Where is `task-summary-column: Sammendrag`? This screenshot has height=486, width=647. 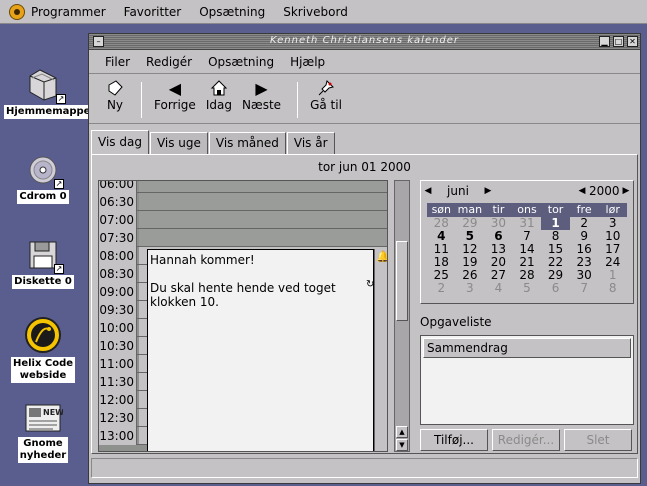 task-summary-column: Sammendrag is located at coordinates (527, 348).